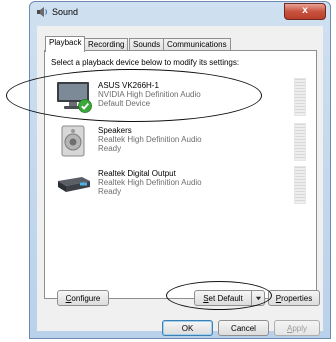 The width and height of the screenshot is (336, 342). I want to click on ok-button: OK, so click(187, 328).